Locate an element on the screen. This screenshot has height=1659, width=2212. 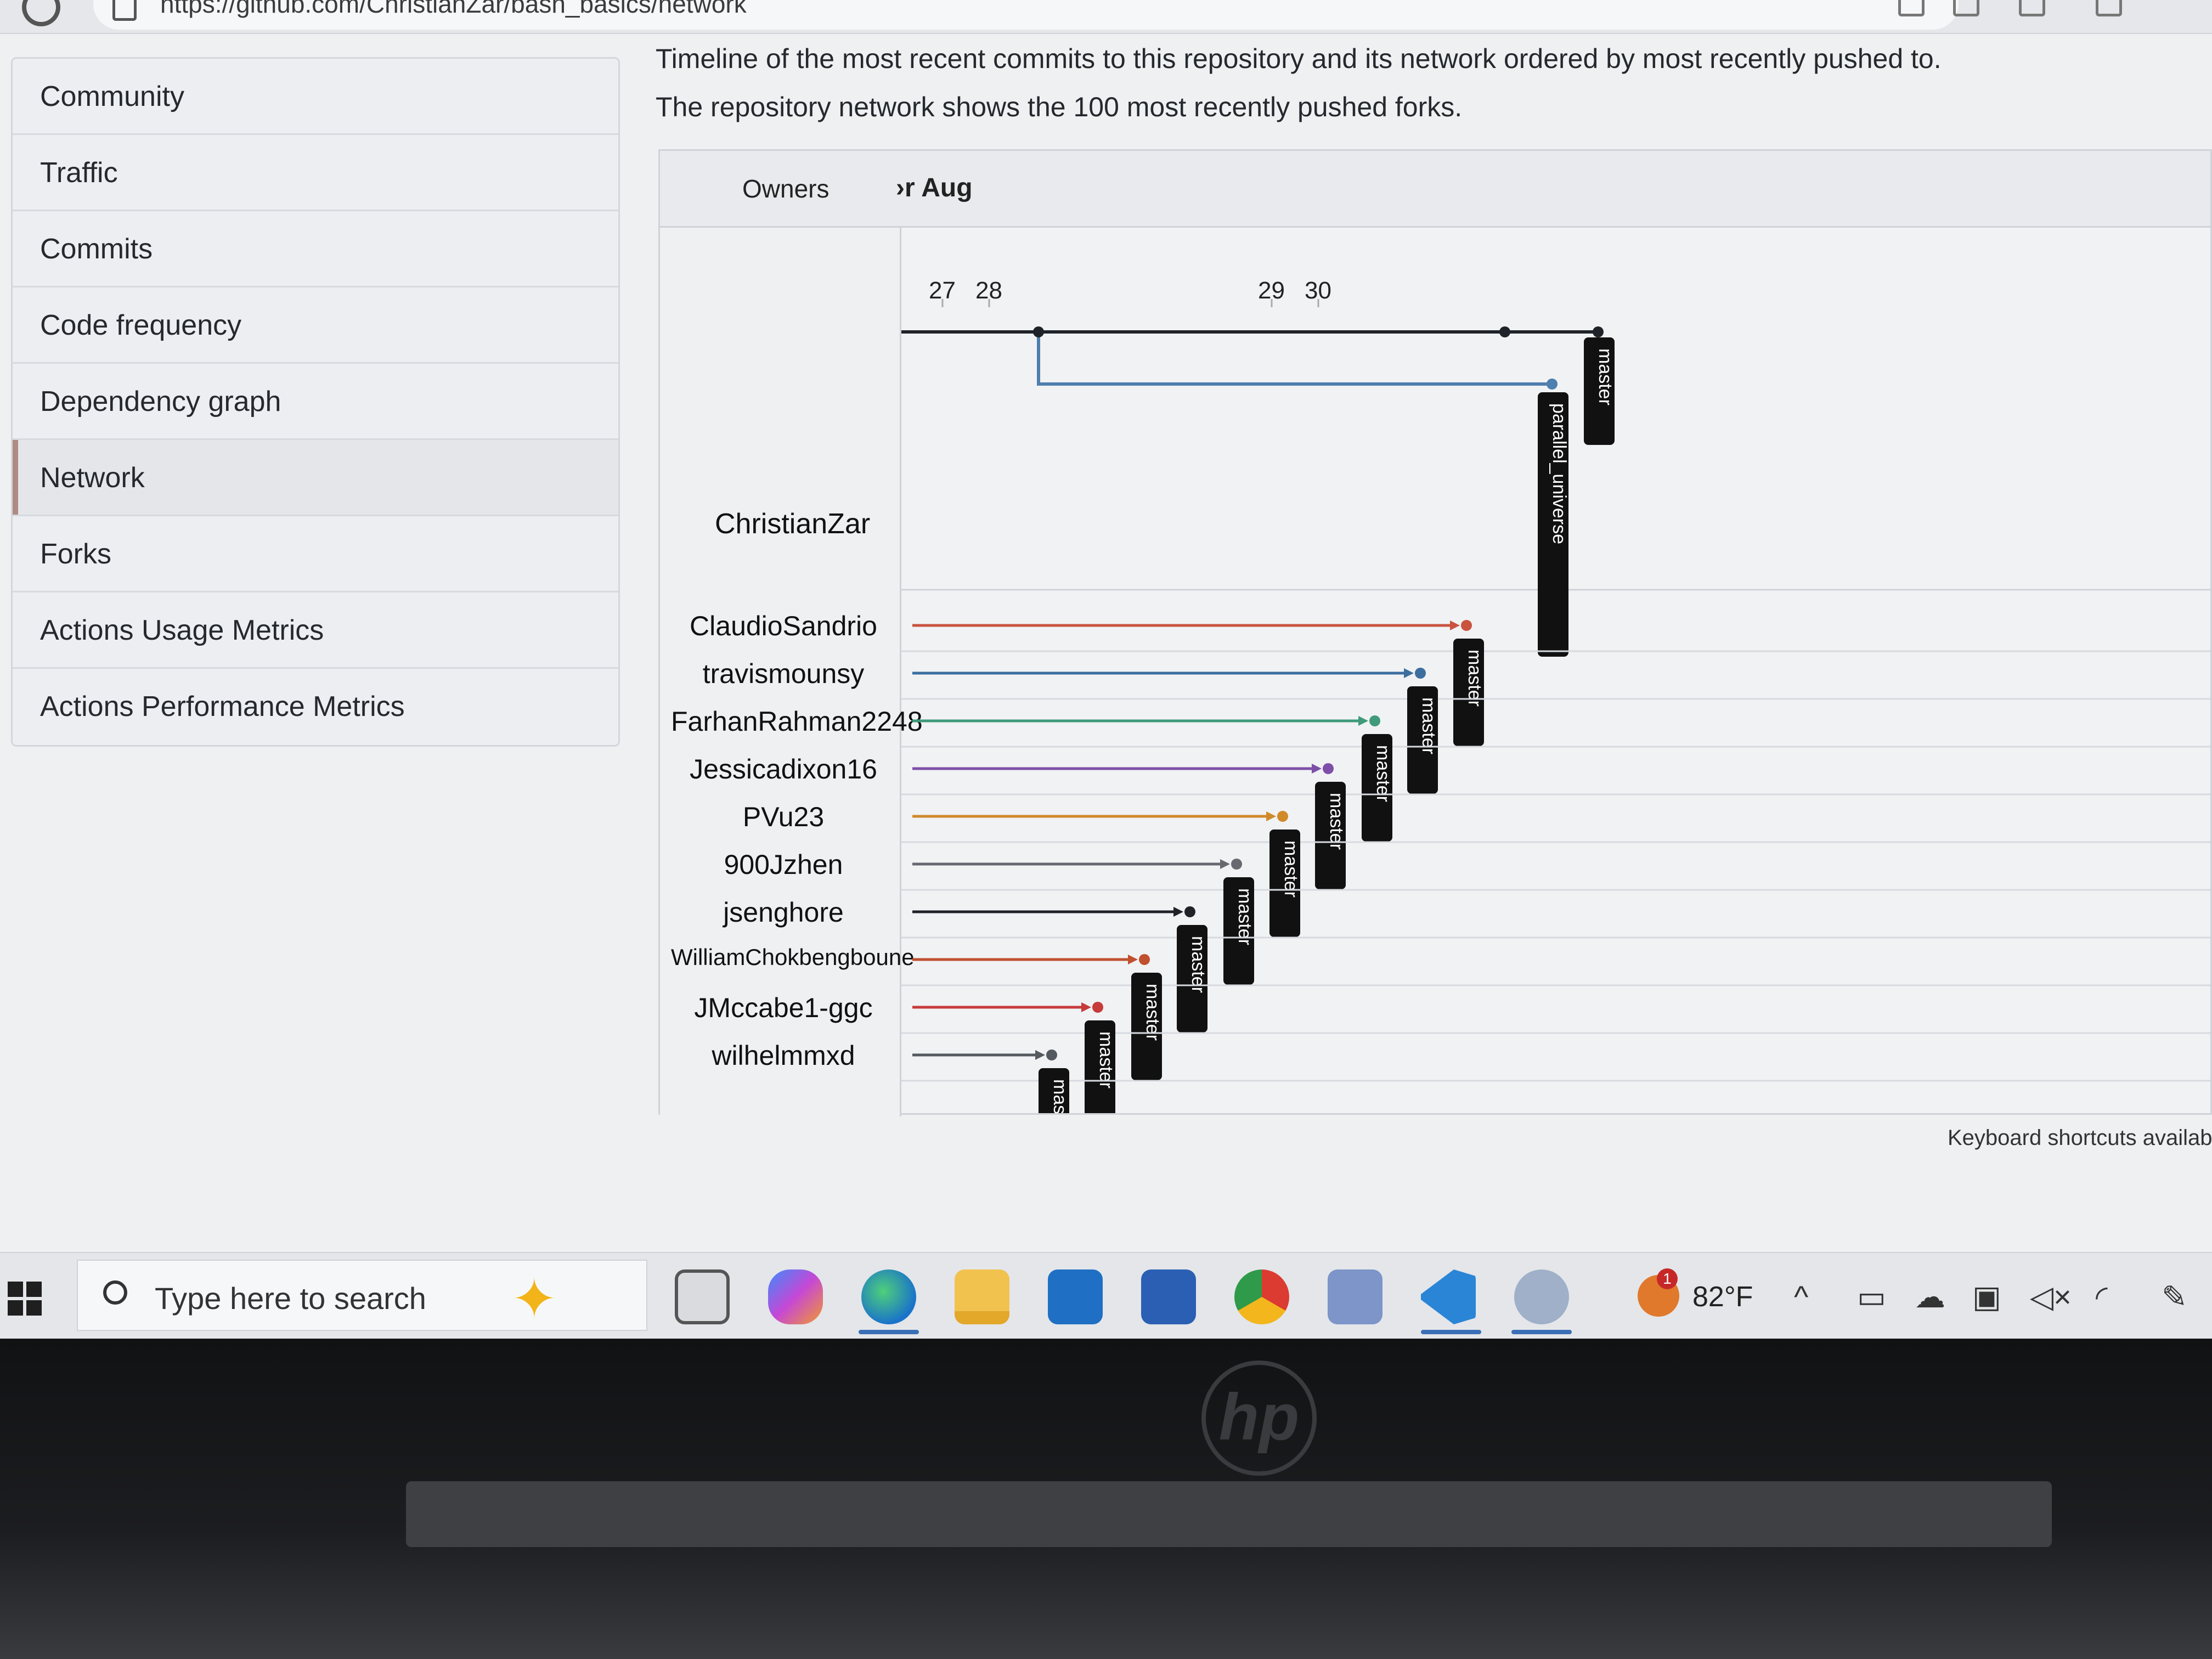
battery-icon: ▣ is located at coordinates (1987, 1297).